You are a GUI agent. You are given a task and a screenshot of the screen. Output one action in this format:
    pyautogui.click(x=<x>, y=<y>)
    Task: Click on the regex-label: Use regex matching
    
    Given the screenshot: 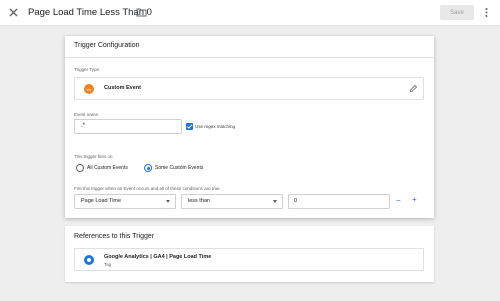 What is the action you would take?
    pyautogui.click(x=215, y=126)
    